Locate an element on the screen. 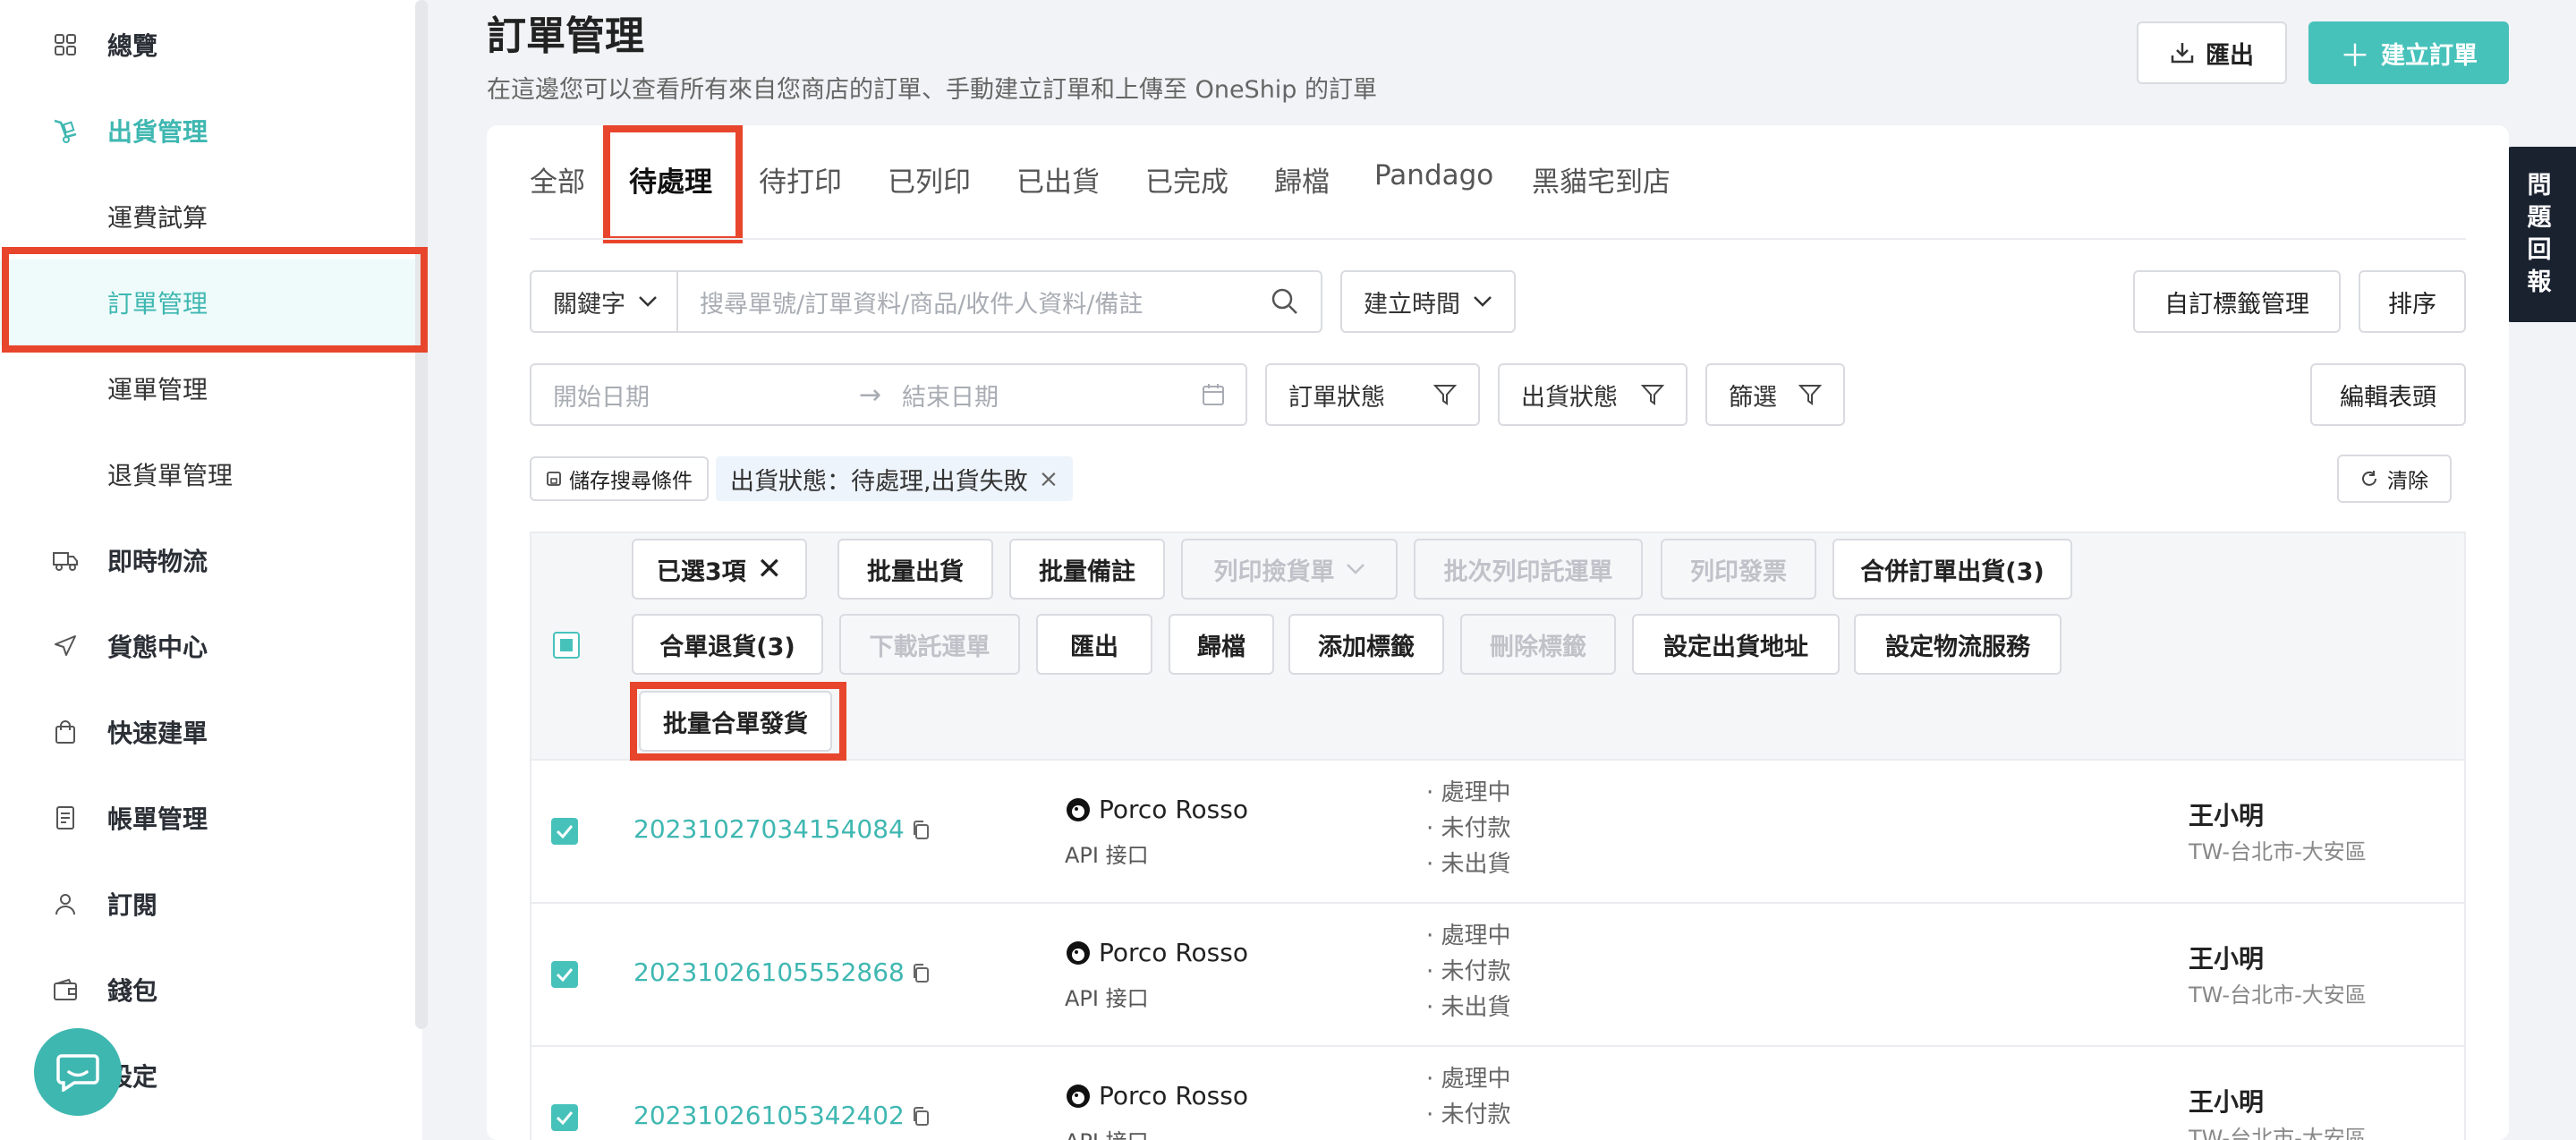  keyword-select: 關鍵字 is located at coordinates (604, 301).